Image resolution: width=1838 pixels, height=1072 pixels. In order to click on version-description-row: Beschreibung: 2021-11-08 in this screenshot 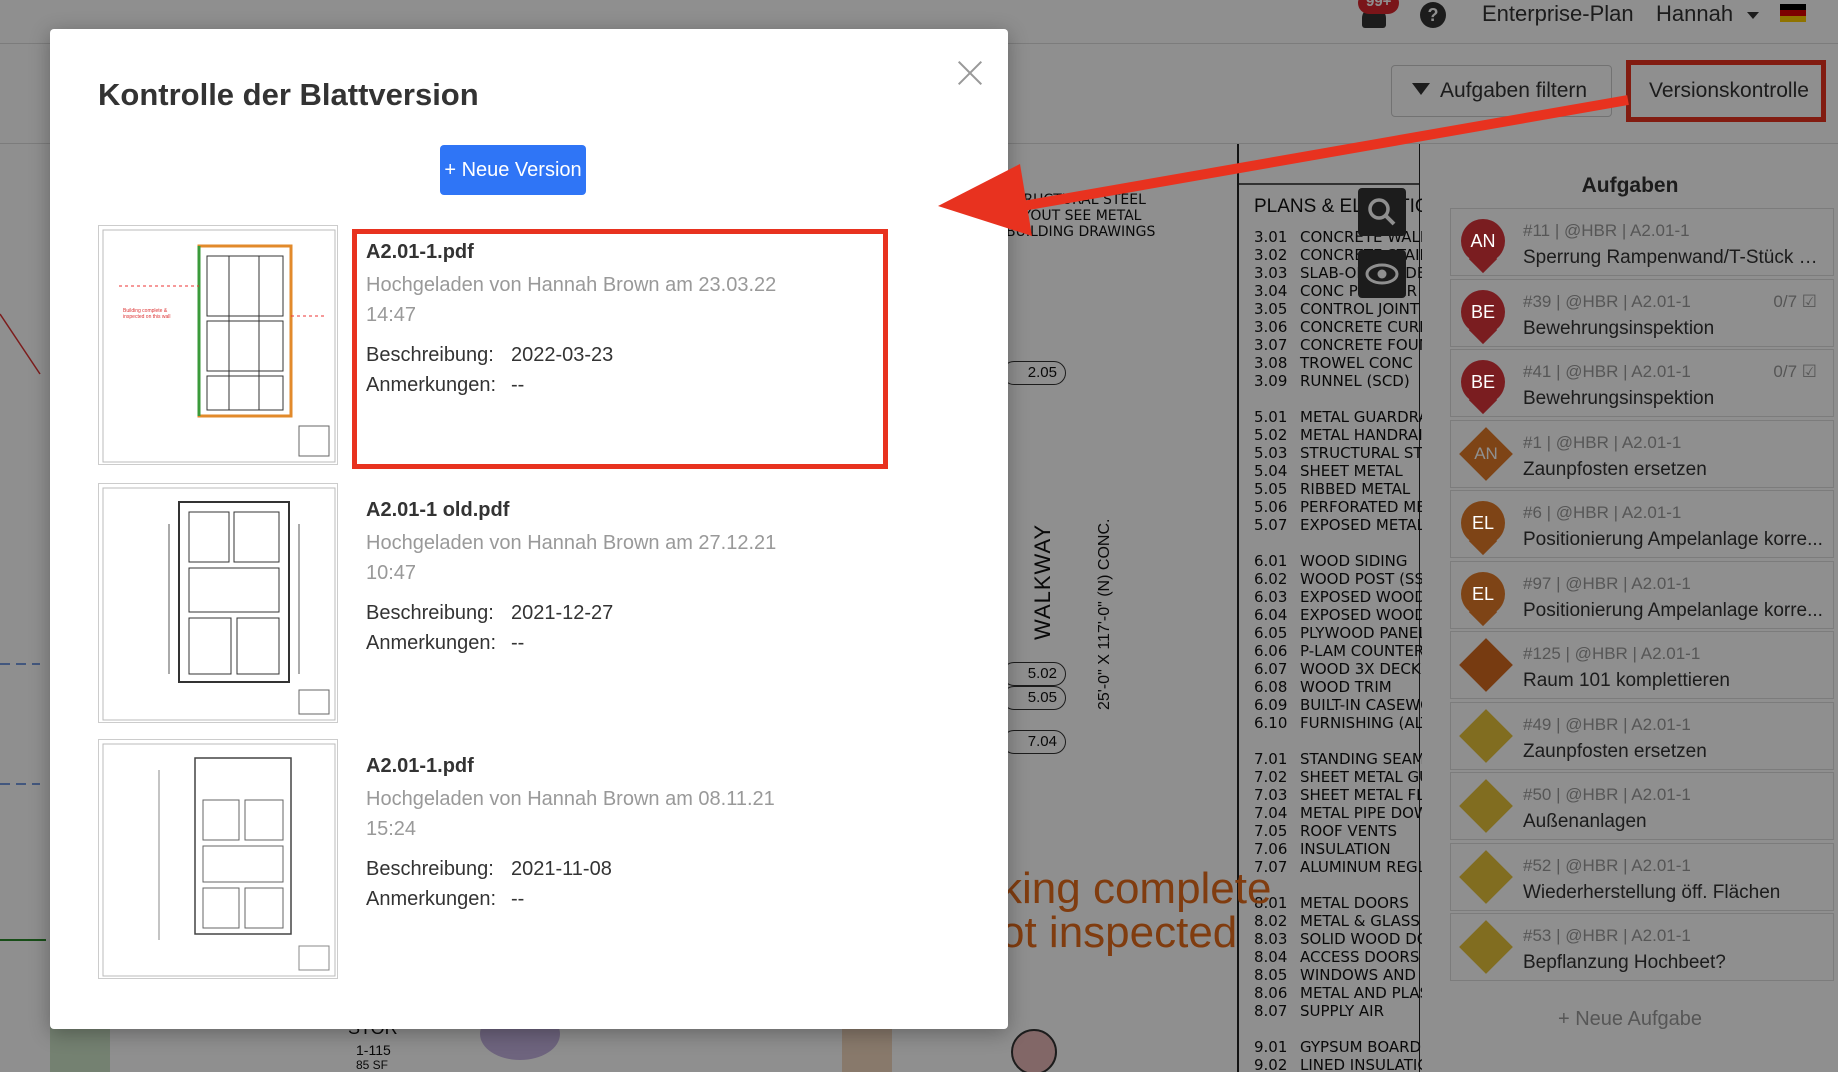, I will do `click(626, 869)`.